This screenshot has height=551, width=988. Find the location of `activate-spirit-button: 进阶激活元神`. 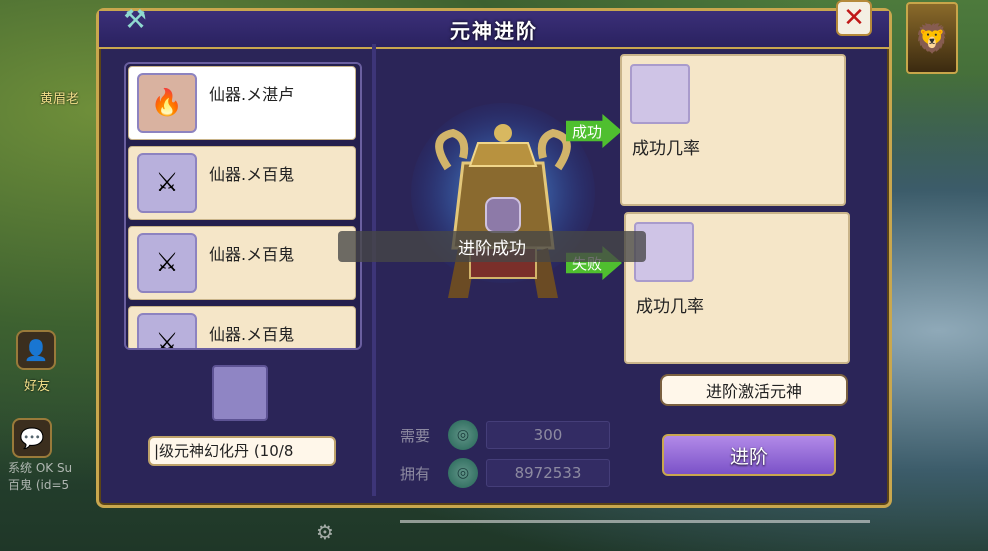

activate-spirit-button: 进阶激活元神 is located at coordinates (754, 390).